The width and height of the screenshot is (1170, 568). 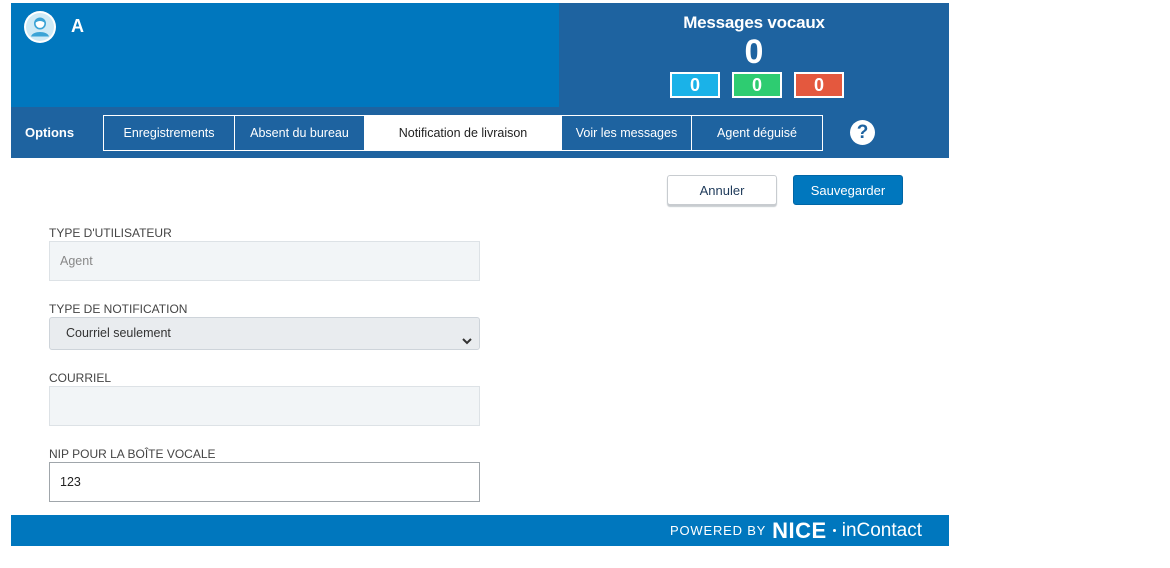 What do you see at coordinates (799, 530) in the screenshot?
I see `brand-nice: NICE` at bounding box center [799, 530].